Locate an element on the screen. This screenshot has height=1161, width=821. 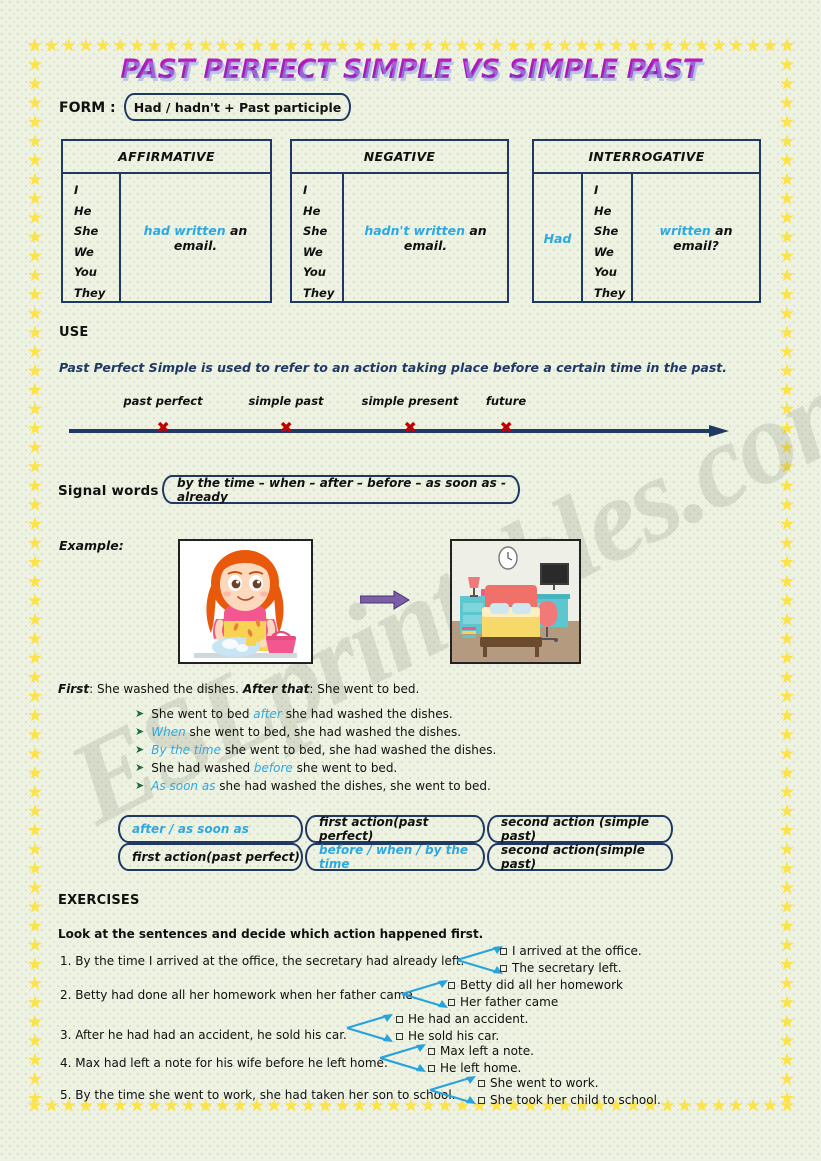
option-label: He had an accident. is located at coordinates (468, 1019).